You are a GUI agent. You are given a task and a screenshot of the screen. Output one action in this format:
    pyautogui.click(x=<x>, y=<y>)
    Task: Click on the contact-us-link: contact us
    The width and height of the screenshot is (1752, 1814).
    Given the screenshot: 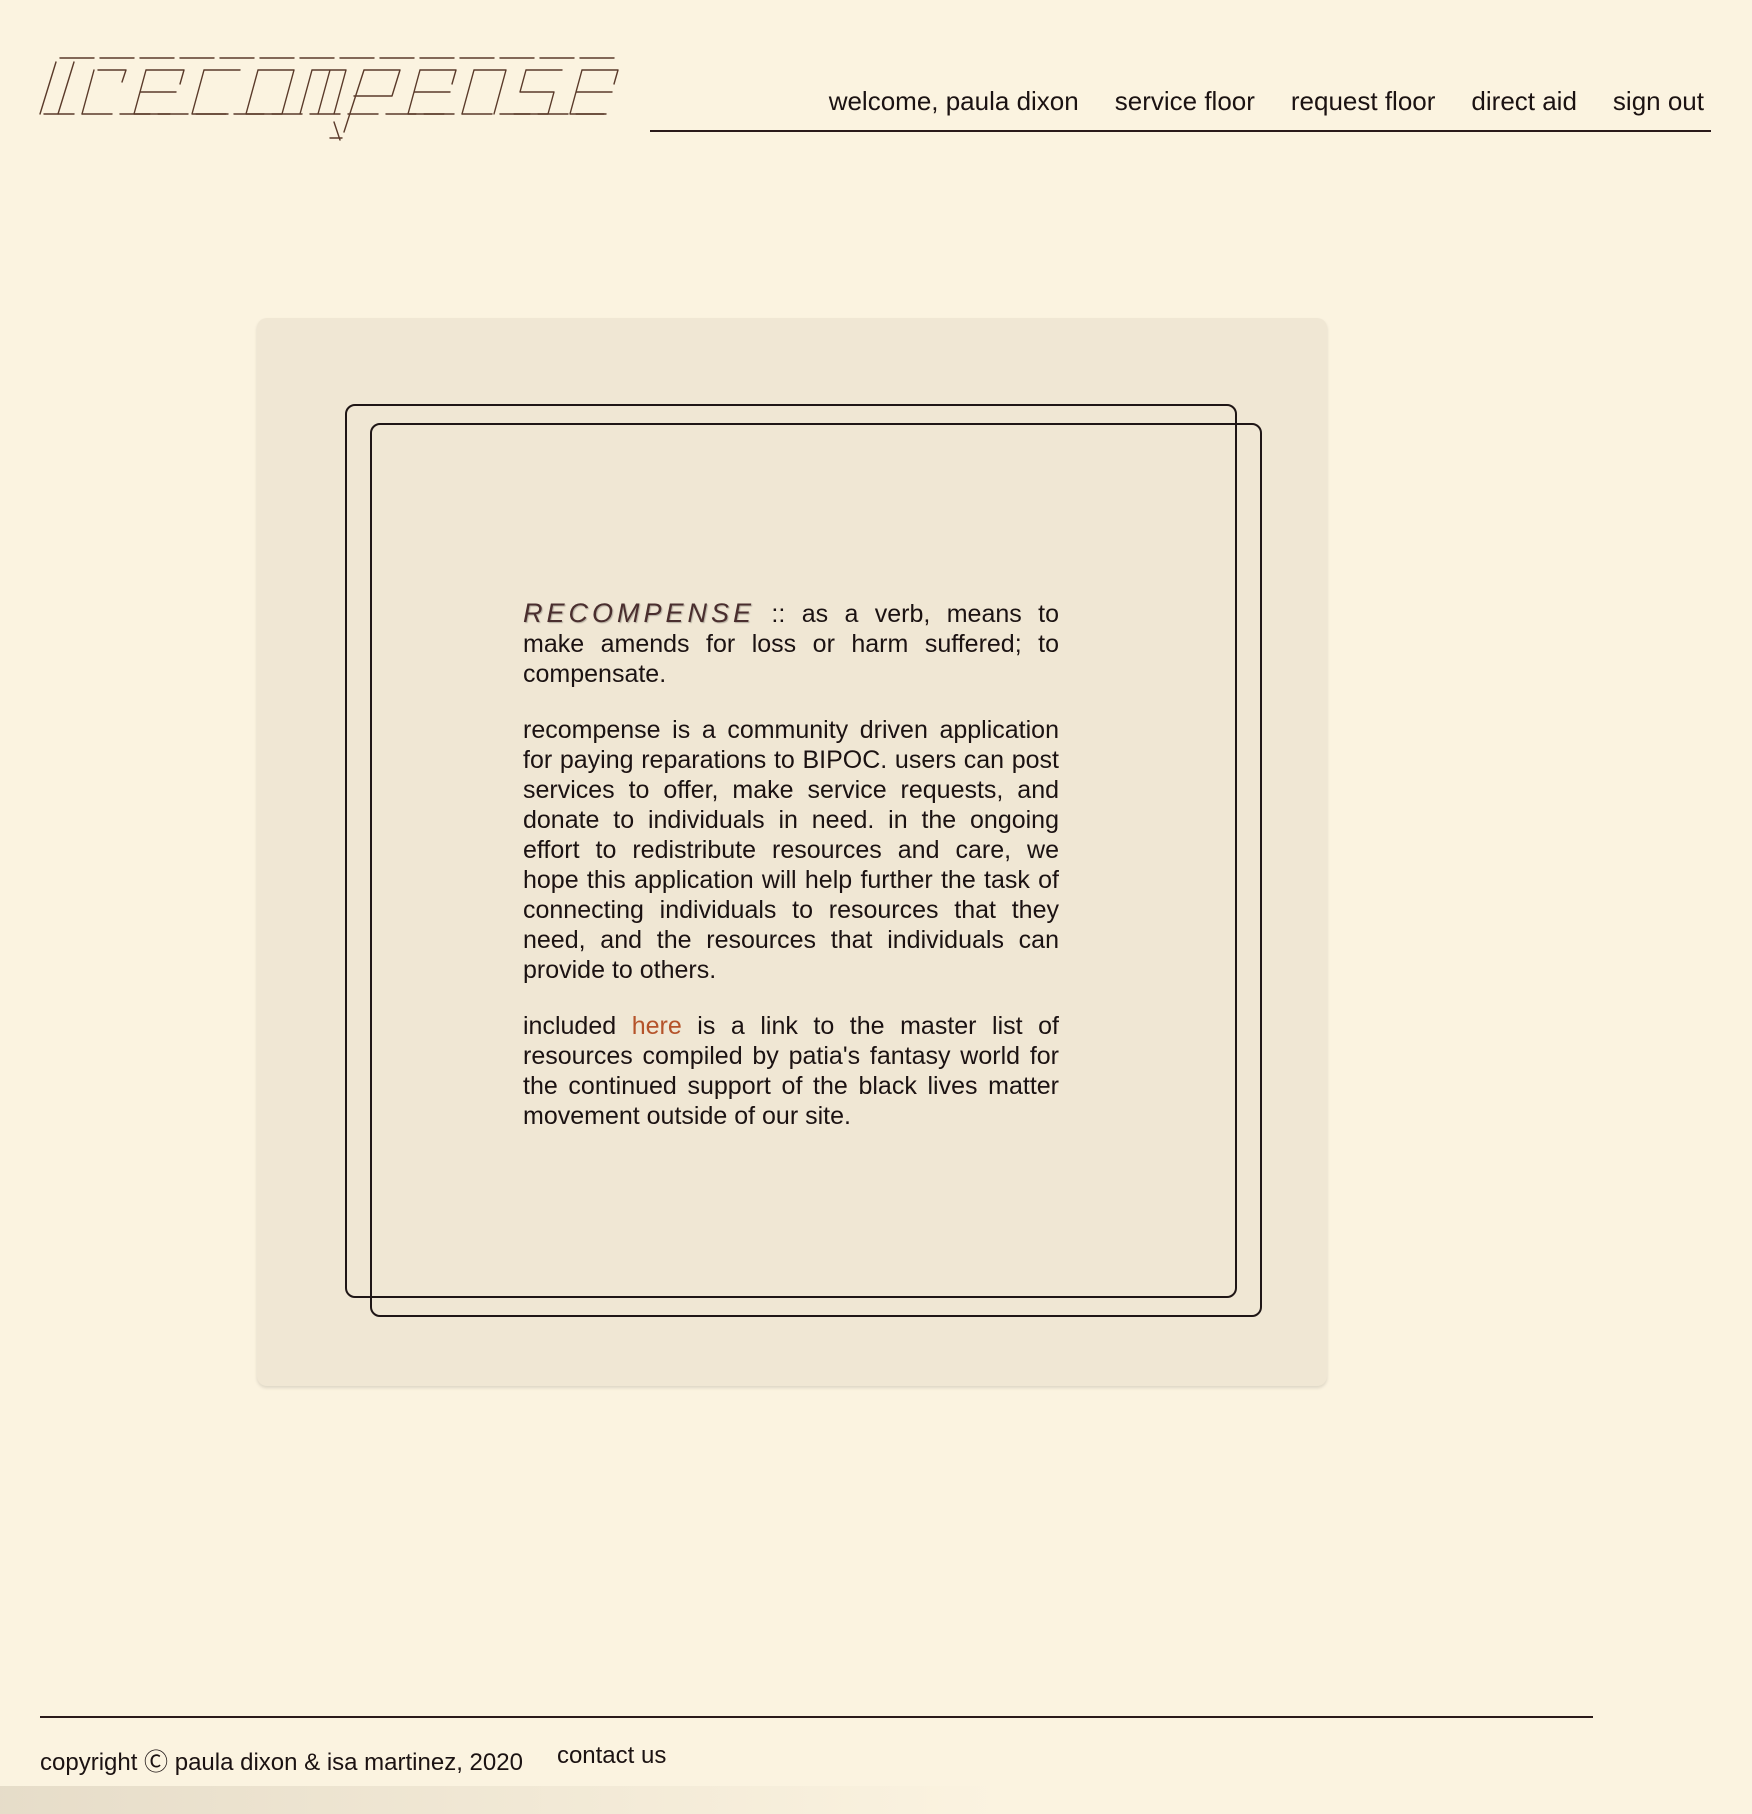 What is the action you would take?
    pyautogui.click(x=611, y=1759)
    